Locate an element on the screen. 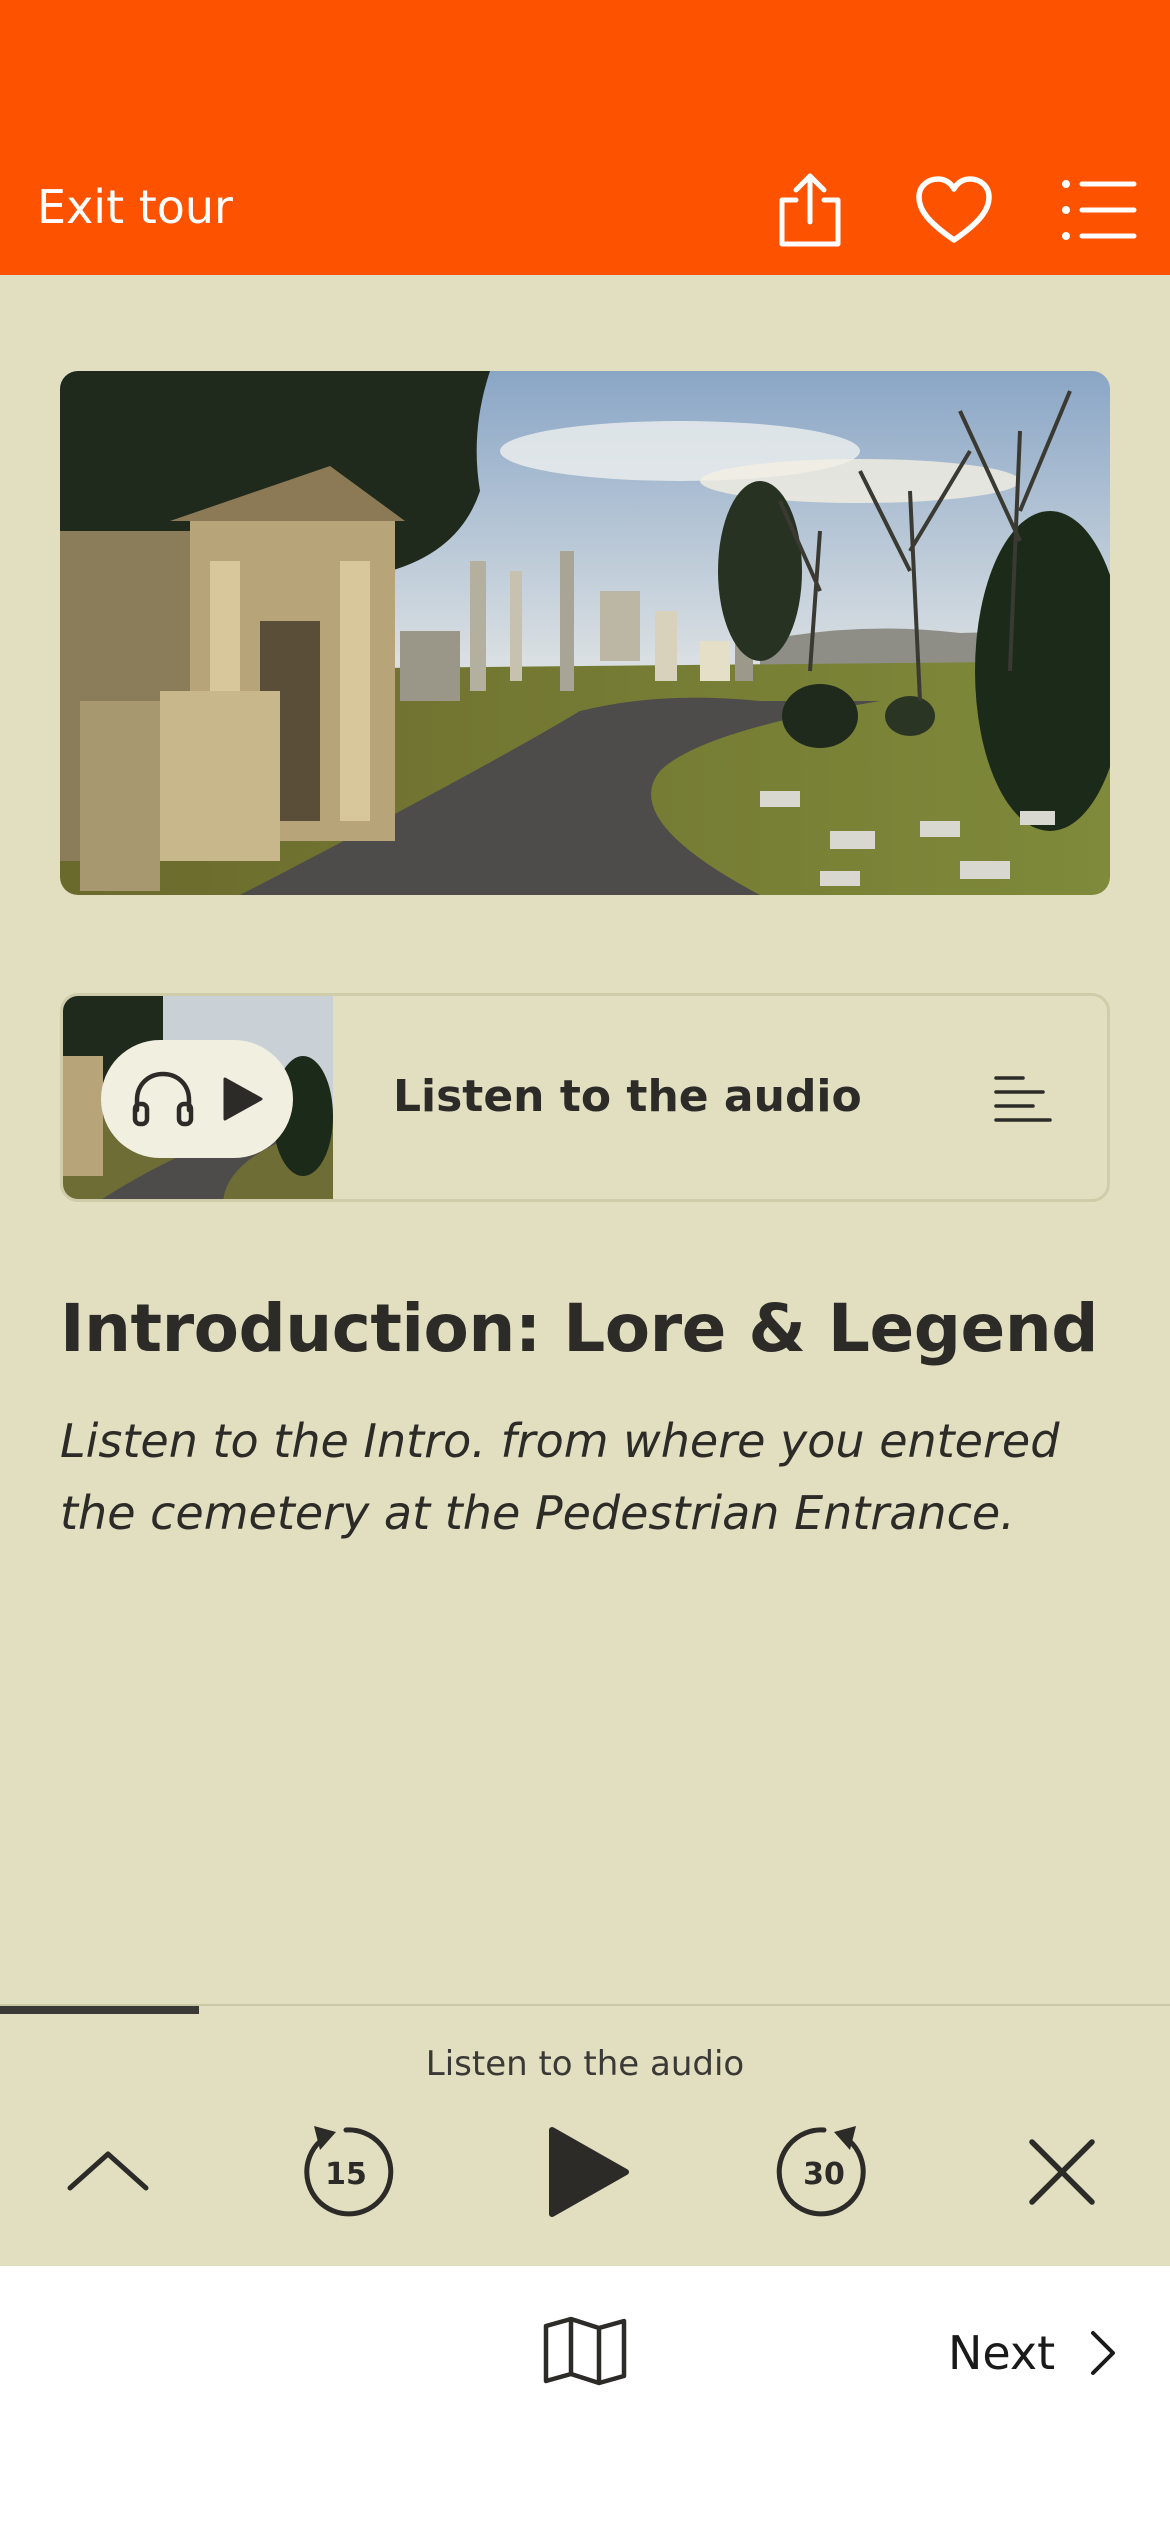 This screenshot has height=2532, width=1170. audio-thumbnail is located at coordinates (198, 1097).